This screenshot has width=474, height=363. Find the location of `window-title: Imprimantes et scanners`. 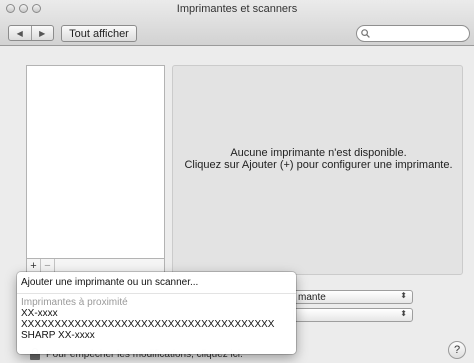

window-title: Imprimantes et scanners is located at coordinates (237, 9).